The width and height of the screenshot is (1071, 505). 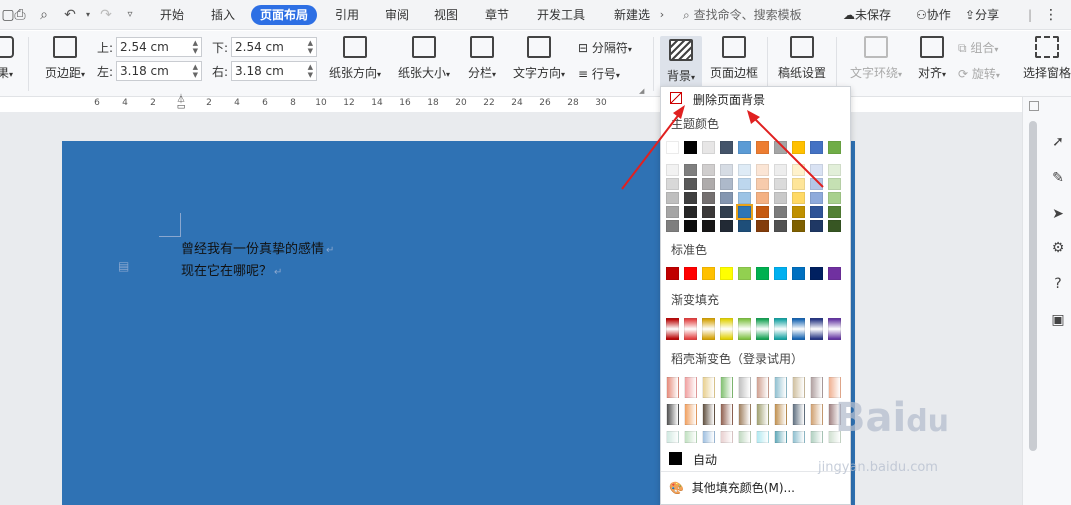 What do you see at coordinates (605, 47) in the screenshot?
I see `separator-button: ⊟ 分隔符▾` at bounding box center [605, 47].